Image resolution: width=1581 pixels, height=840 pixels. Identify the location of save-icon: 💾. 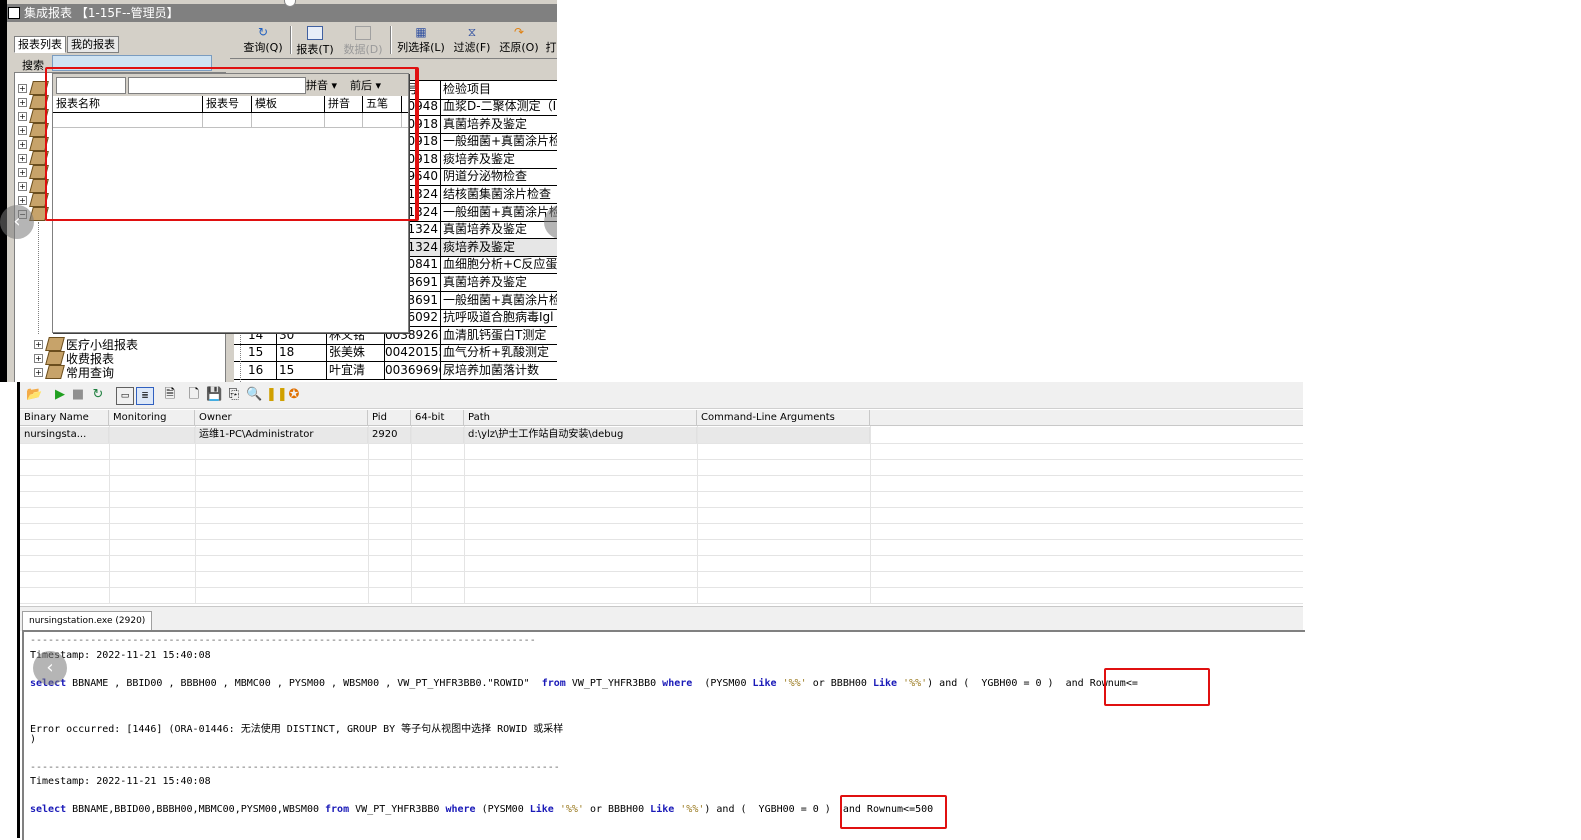
(214, 395).